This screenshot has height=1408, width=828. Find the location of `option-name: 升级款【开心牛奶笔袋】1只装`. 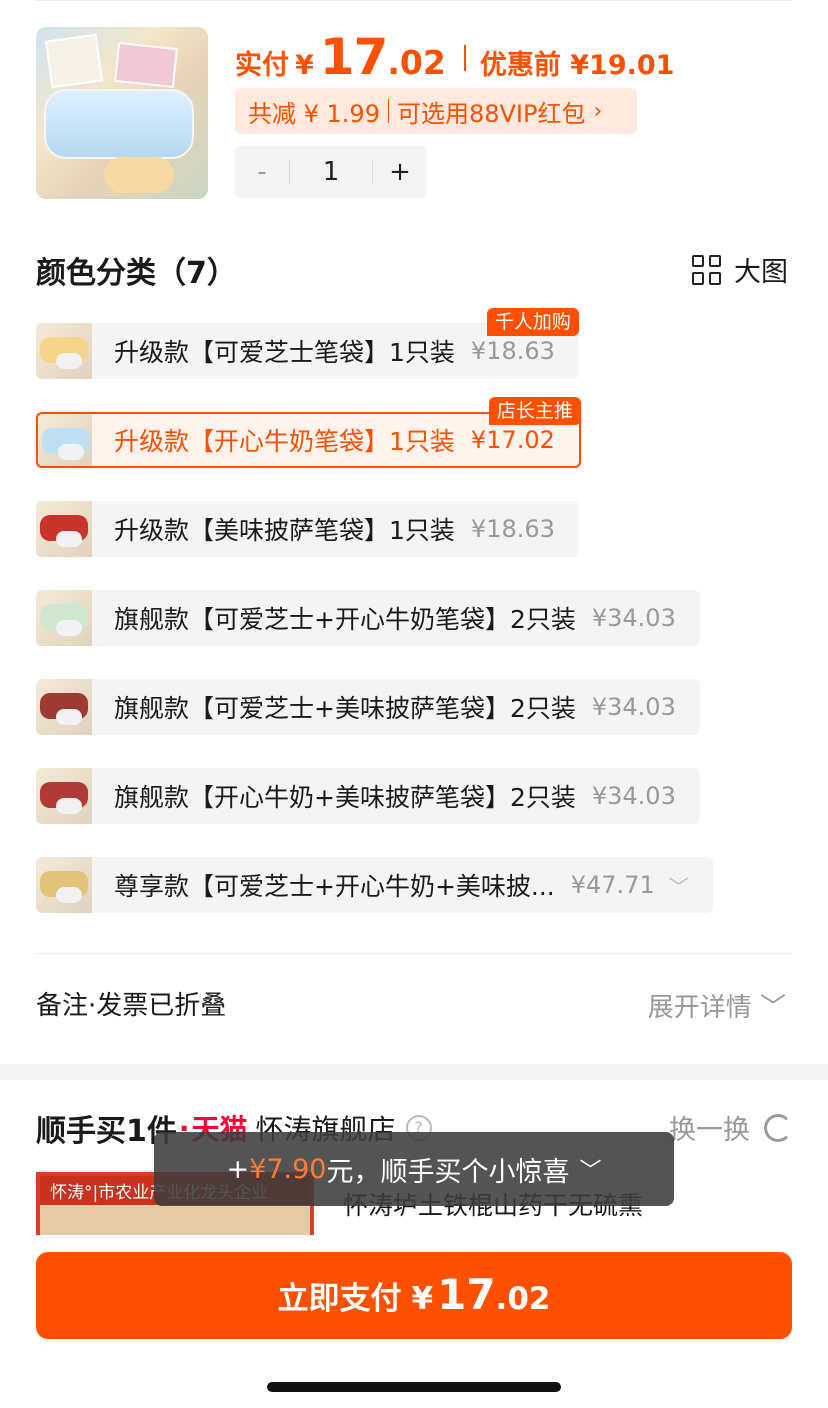

option-name: 升级款【开心牛奶笔袋】1只装 is located at coordinates (284, 441).